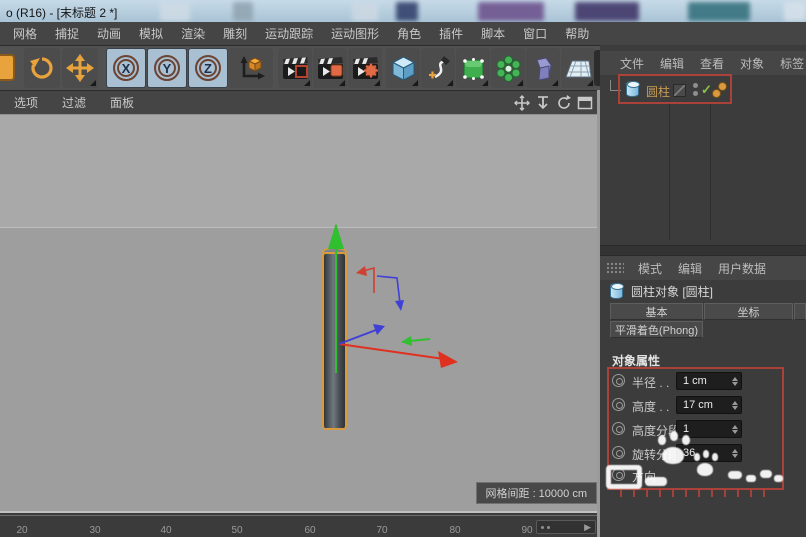 The image size is (806, 537). Describe the element at coordinates (672, 291) in the screenshot. I see `attribute-title-label: 圆柱对象 [圆柱]` at that location.